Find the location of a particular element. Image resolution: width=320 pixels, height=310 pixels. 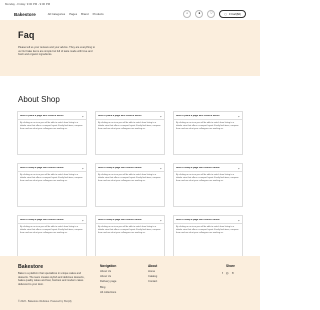

instagram-icon: ◎ is located at coordinates (227, 273).